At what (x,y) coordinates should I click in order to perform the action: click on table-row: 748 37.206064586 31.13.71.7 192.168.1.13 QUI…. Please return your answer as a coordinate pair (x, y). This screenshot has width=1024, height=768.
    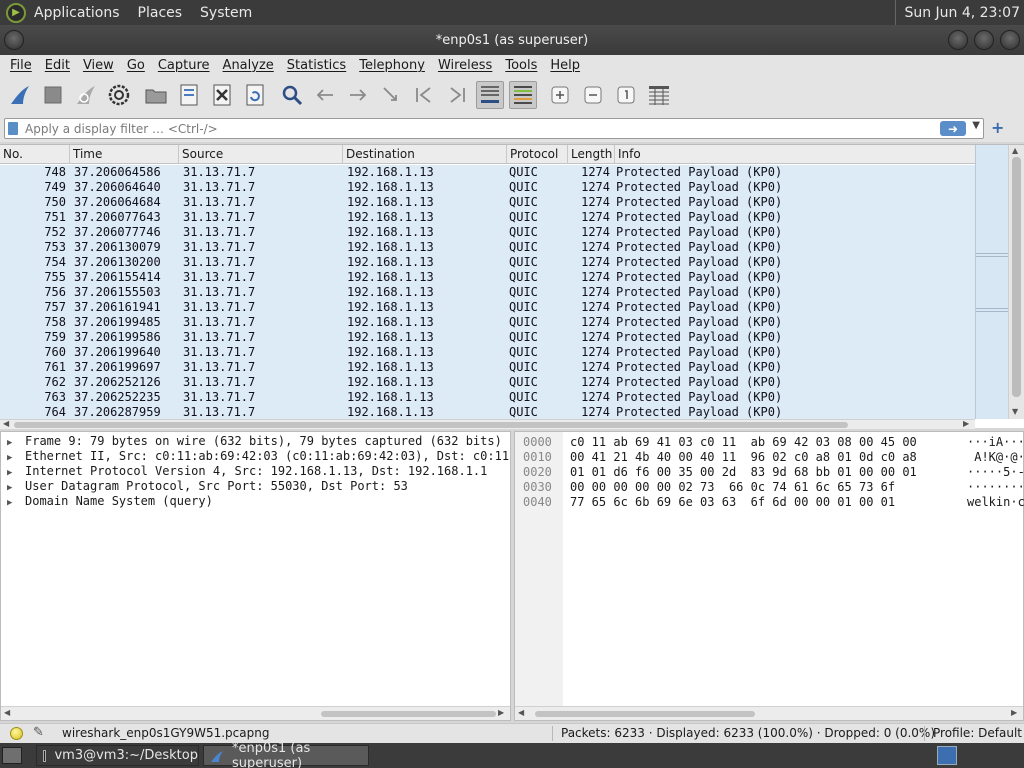
    Looking at the image, I should click on (487, 172).